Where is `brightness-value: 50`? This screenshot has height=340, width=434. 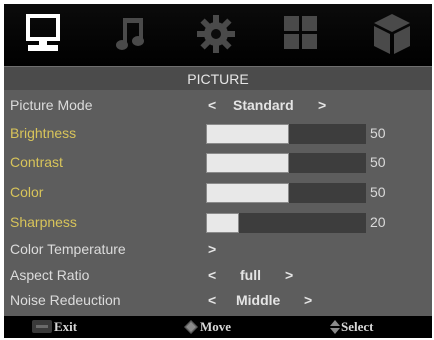
brightness-value: 50 is located at coordinates (378, 133).